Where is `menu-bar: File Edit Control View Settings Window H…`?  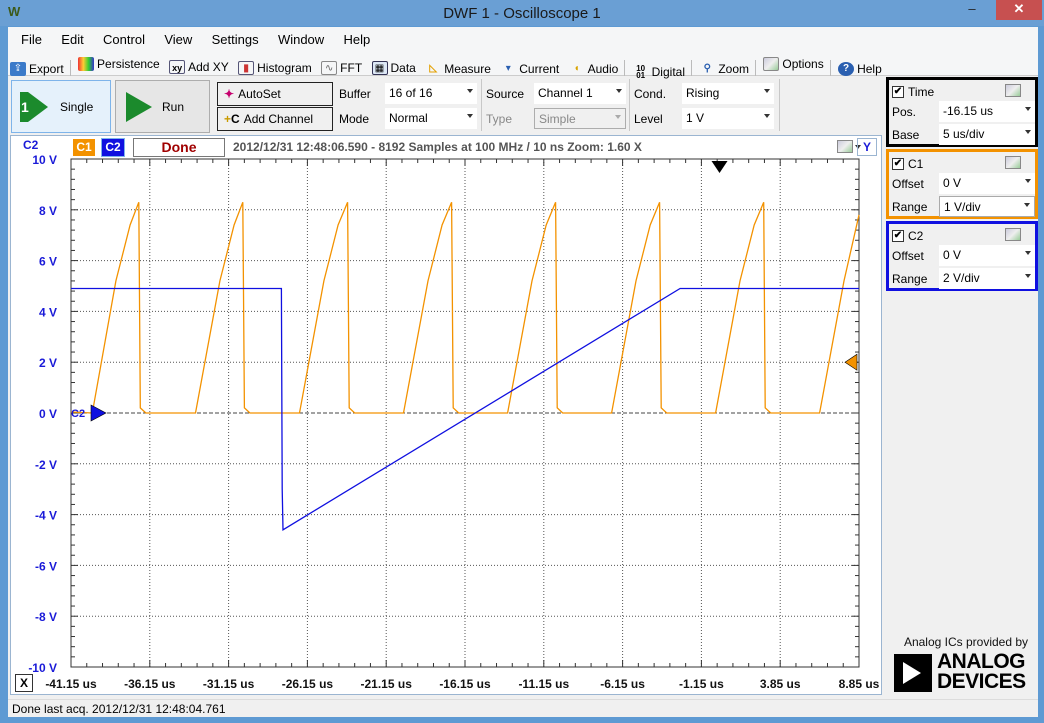 menu-bar: File Edit Control View Settings Window H… is located at coordinates (523, 39).